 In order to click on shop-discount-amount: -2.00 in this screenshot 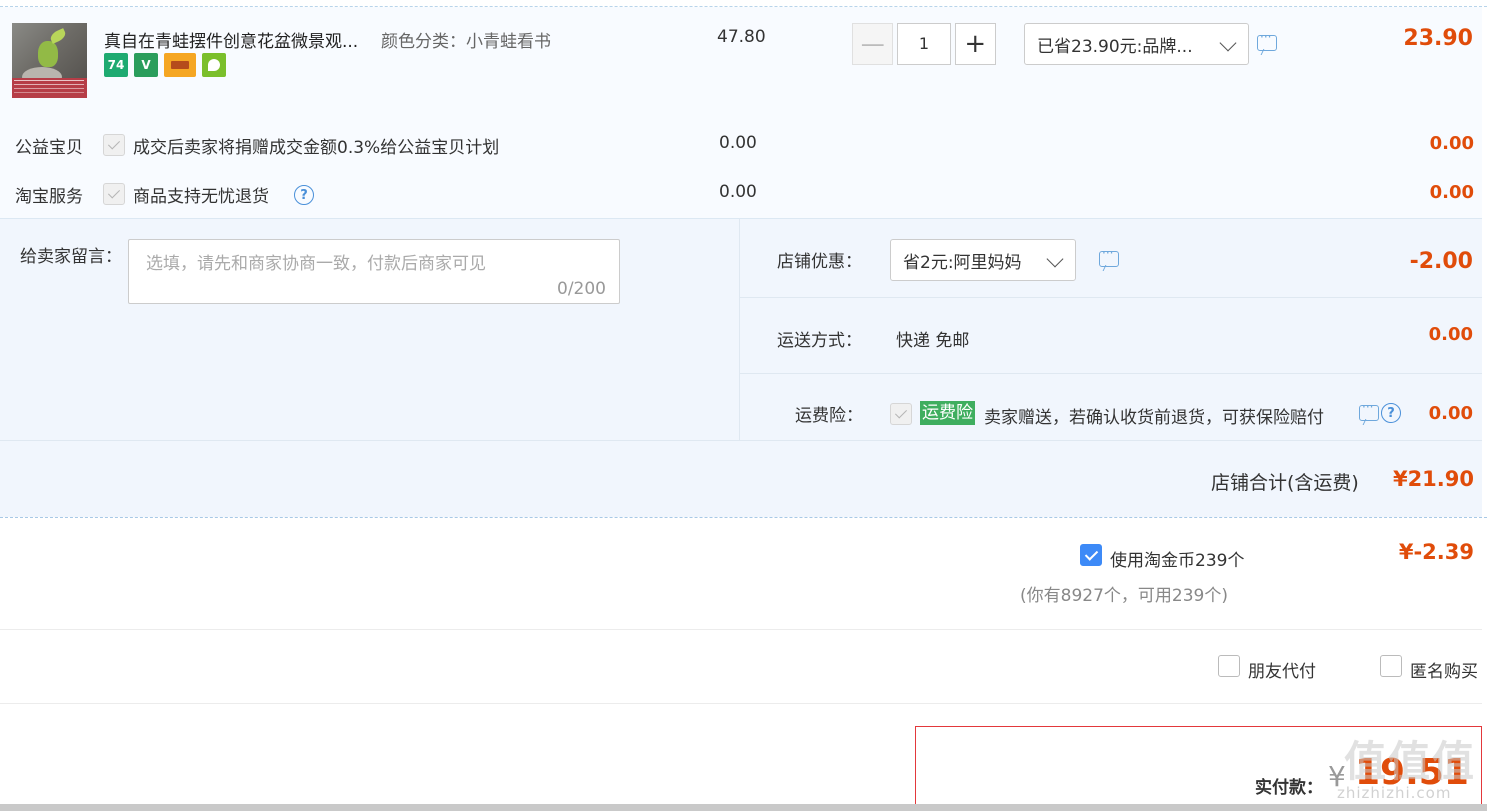, I will do `click(1441, 261)`.